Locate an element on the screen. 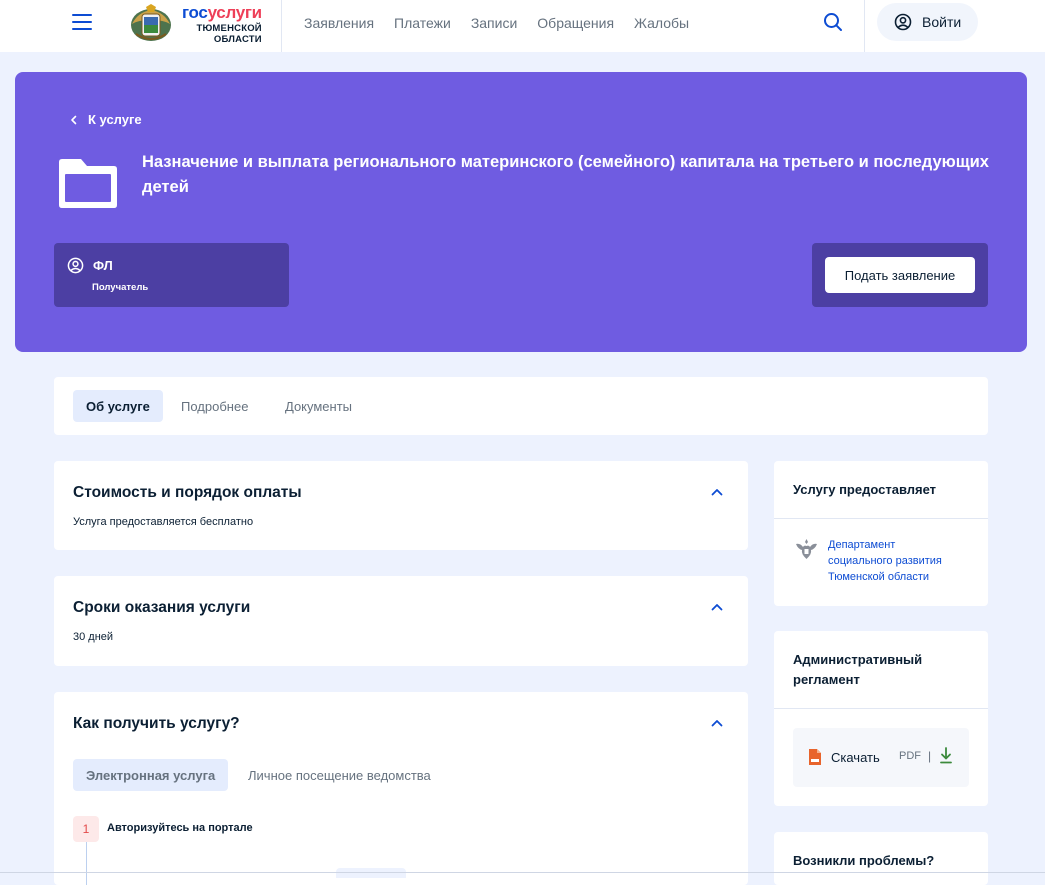  viewport-bottom-edge is located at coordinates (522, 872).